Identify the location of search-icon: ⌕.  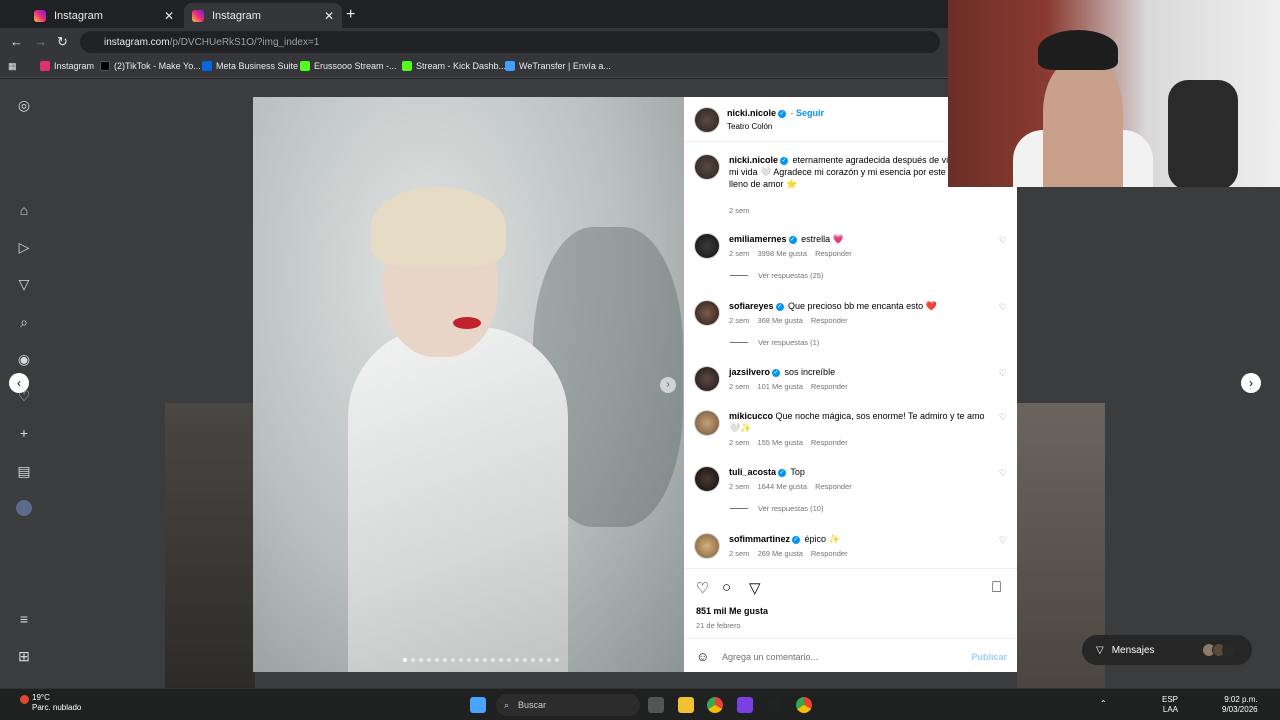
(24, 322).